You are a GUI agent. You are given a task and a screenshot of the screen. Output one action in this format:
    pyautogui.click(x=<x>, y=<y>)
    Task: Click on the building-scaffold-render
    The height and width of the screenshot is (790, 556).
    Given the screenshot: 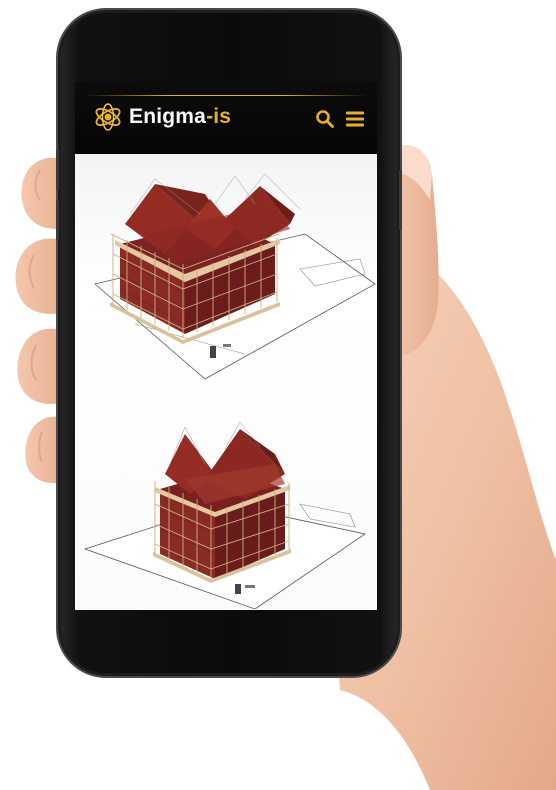 What is the action you would take?
    pyautogui.click(x=235, y=277)
    